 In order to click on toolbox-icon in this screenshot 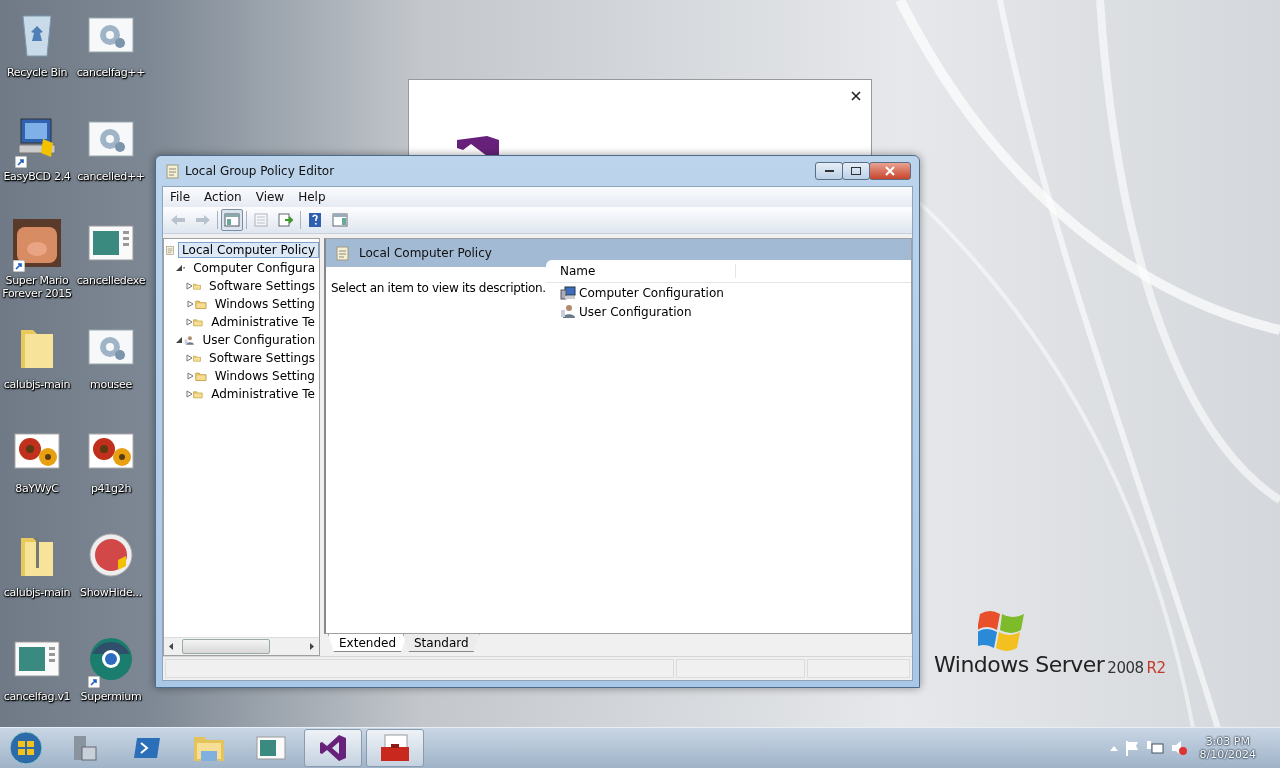, I will do `click(395, 748)`.